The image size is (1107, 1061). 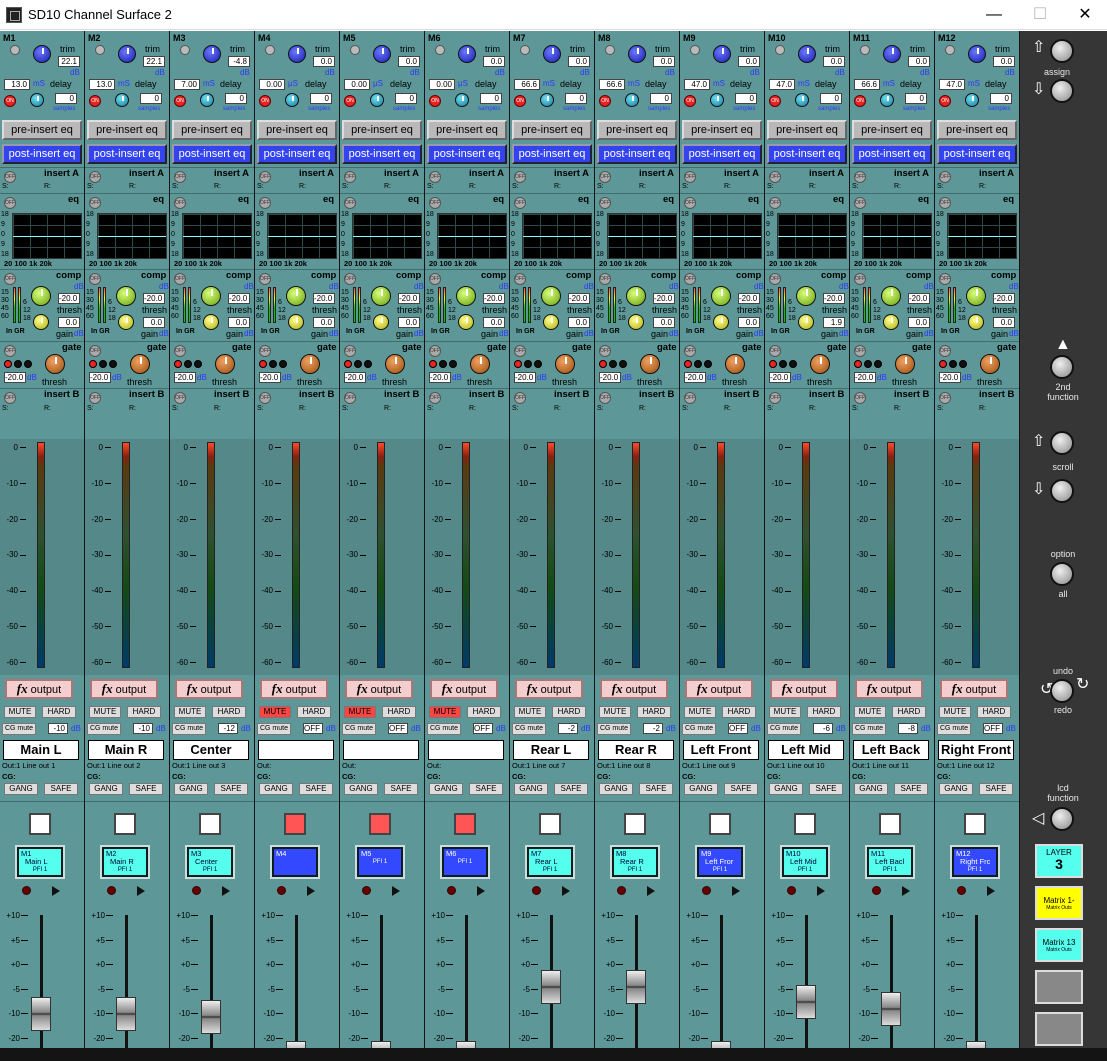 I want to click on channel-name: Rear R, so click(x=636, y=750).